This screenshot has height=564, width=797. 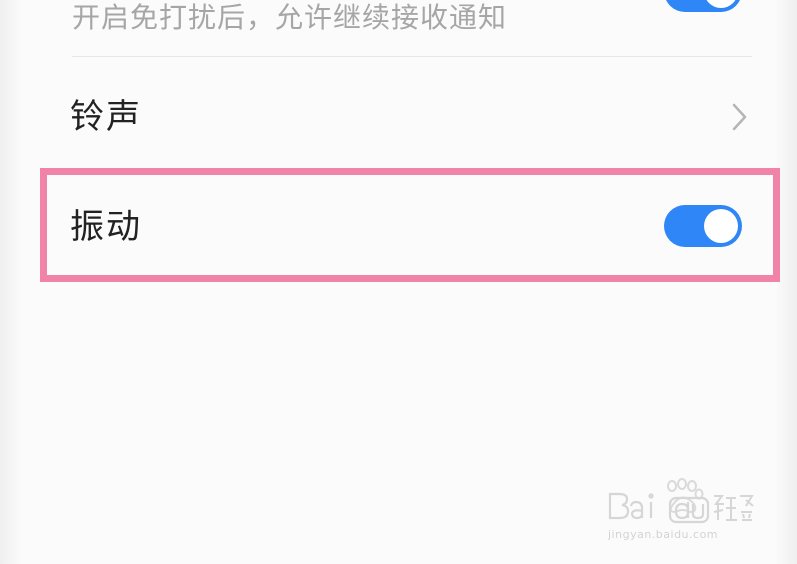 What do you see at coordinates (663, 534) in the screenshot?
I see `watermark-url: jingyan.baidu.com` at bounding box center [663, 534].